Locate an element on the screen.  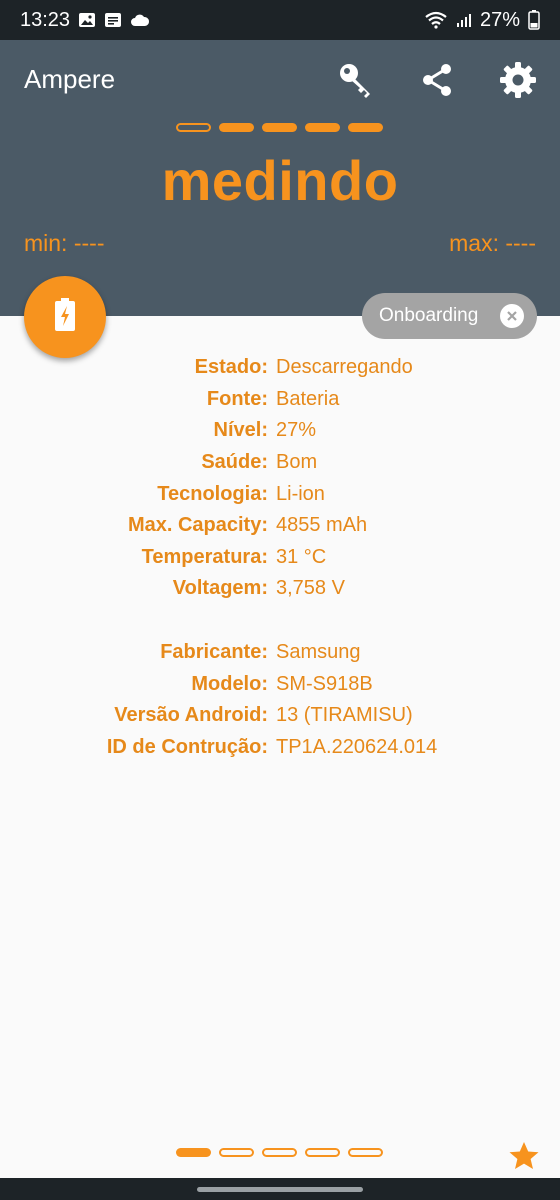
info-row-fabricante: Fabricante: Samsung is located at coordinates (280, 653).